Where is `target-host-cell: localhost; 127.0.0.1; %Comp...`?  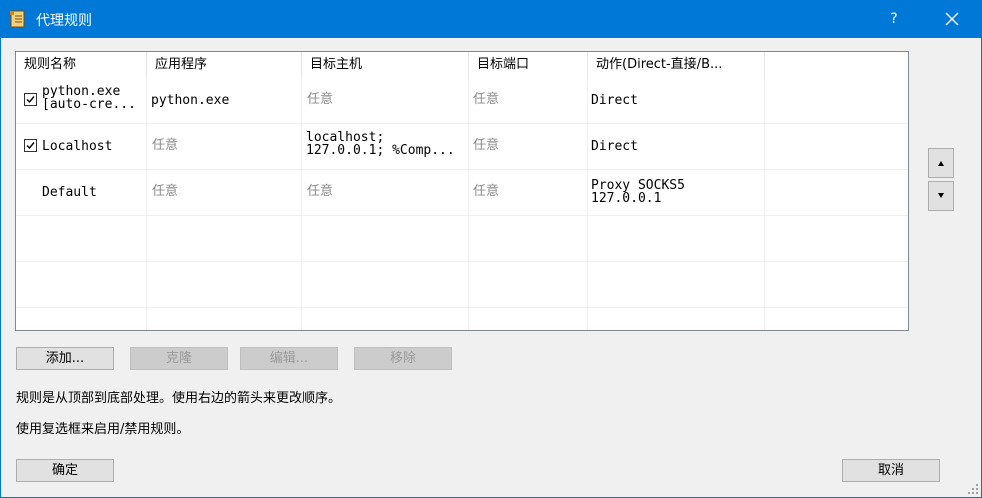 target-host-cell: localhost; 127.0.0.1; %Comp... is located at coordinates (380, 144).